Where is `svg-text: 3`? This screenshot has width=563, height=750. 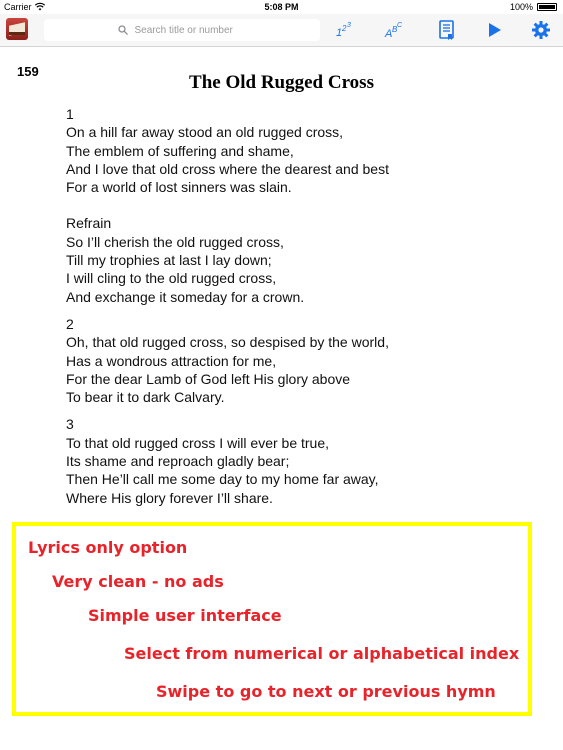 svg-text: 3 is located at coordinates (349, 25).